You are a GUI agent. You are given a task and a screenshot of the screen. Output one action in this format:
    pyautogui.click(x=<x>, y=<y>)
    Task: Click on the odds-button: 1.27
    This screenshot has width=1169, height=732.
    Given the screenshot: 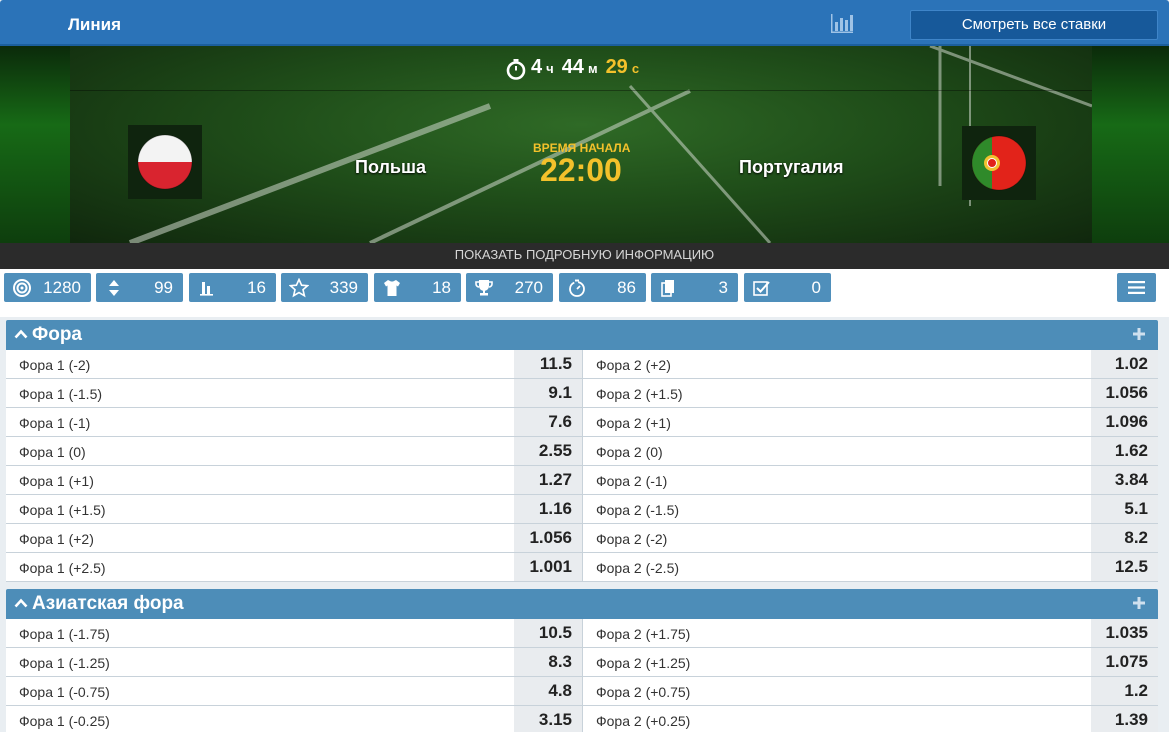 What is the action you would take?
    pyautogui.click(x=548, y=480)
    